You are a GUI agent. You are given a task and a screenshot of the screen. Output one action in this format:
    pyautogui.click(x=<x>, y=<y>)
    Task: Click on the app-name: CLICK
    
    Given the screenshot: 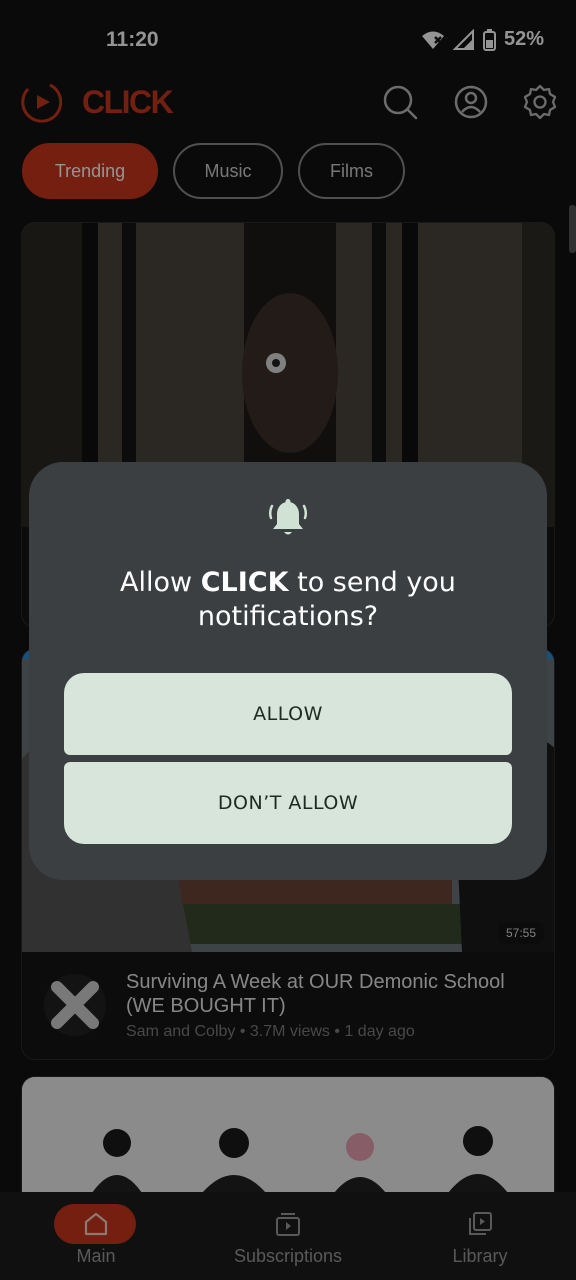 What is the action you would take?
    pyautogui.click(x=244, y=582)
    